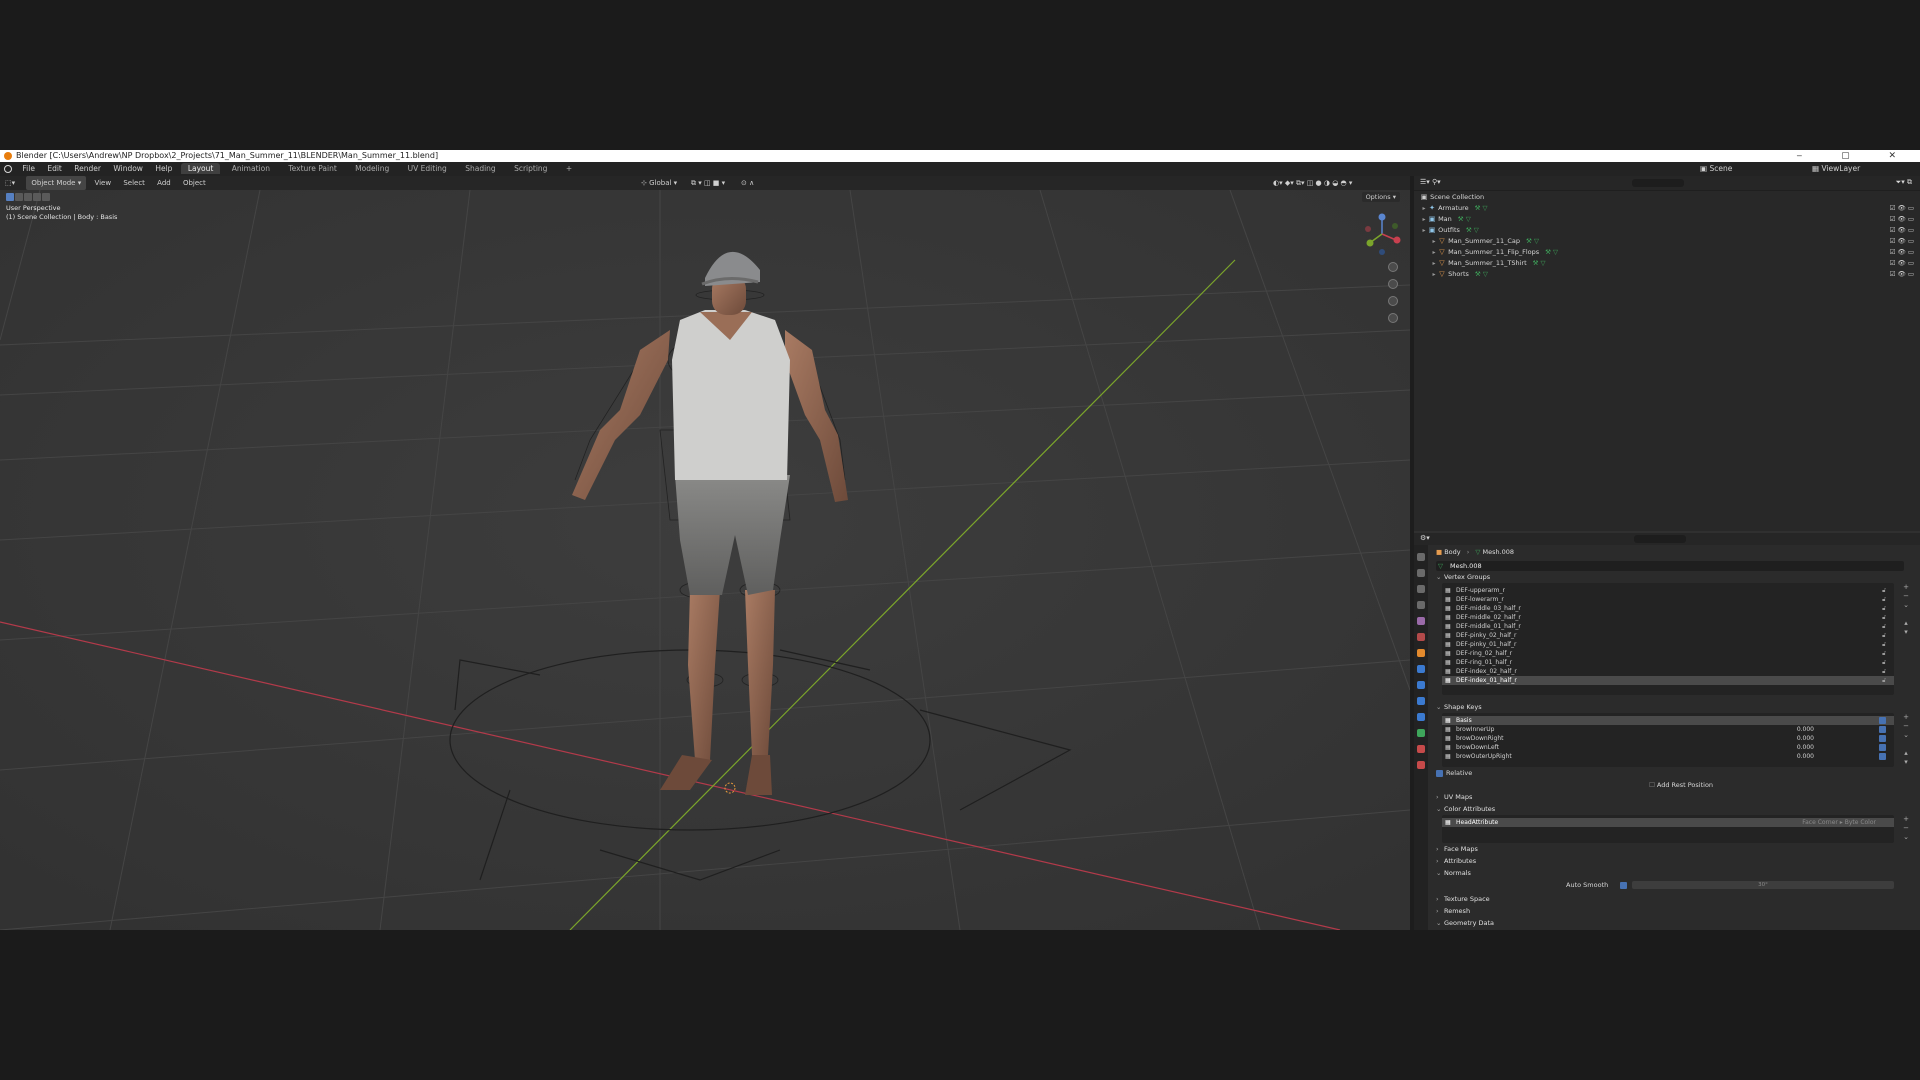 Image resolution: width=1920 pixels, height=1080 pixels. Describe the element at coordinates (1395, 226) in the screenshot. I see `neg-y-axis-icon` at that location.